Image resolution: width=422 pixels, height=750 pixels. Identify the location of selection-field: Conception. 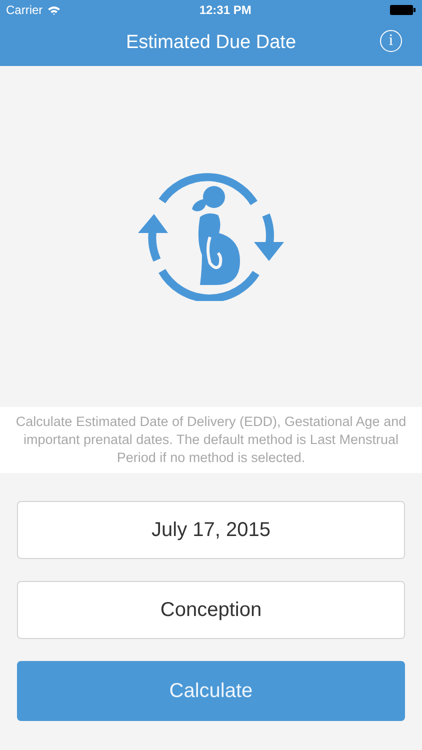
(211, 610).